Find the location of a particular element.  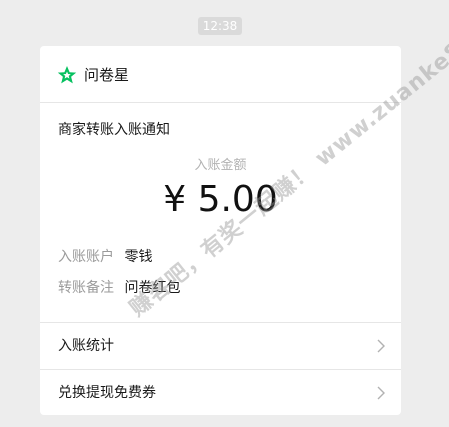

amount-value: ¥ 5.00 is located at coordinates (220, 199).